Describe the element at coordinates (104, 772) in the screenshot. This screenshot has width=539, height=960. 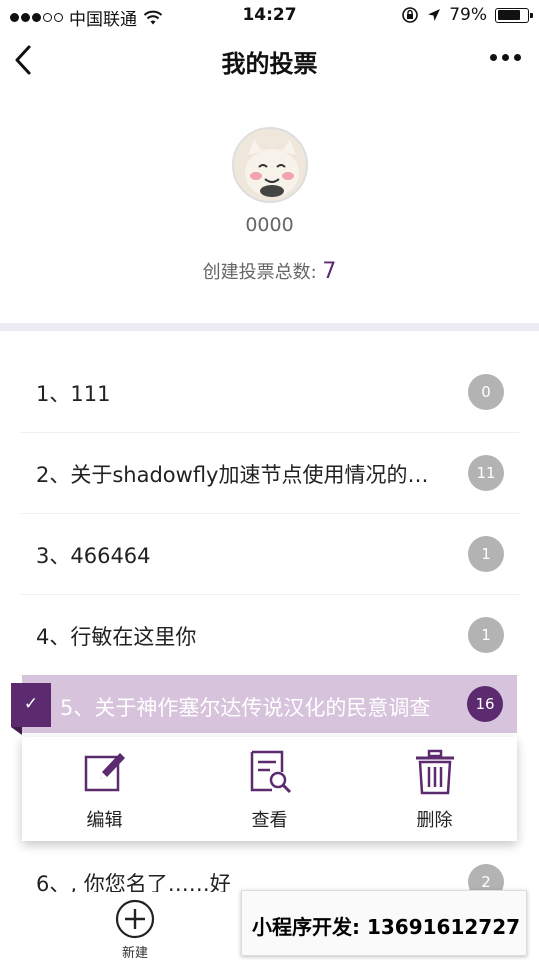
I see `edit-icon` at that location.